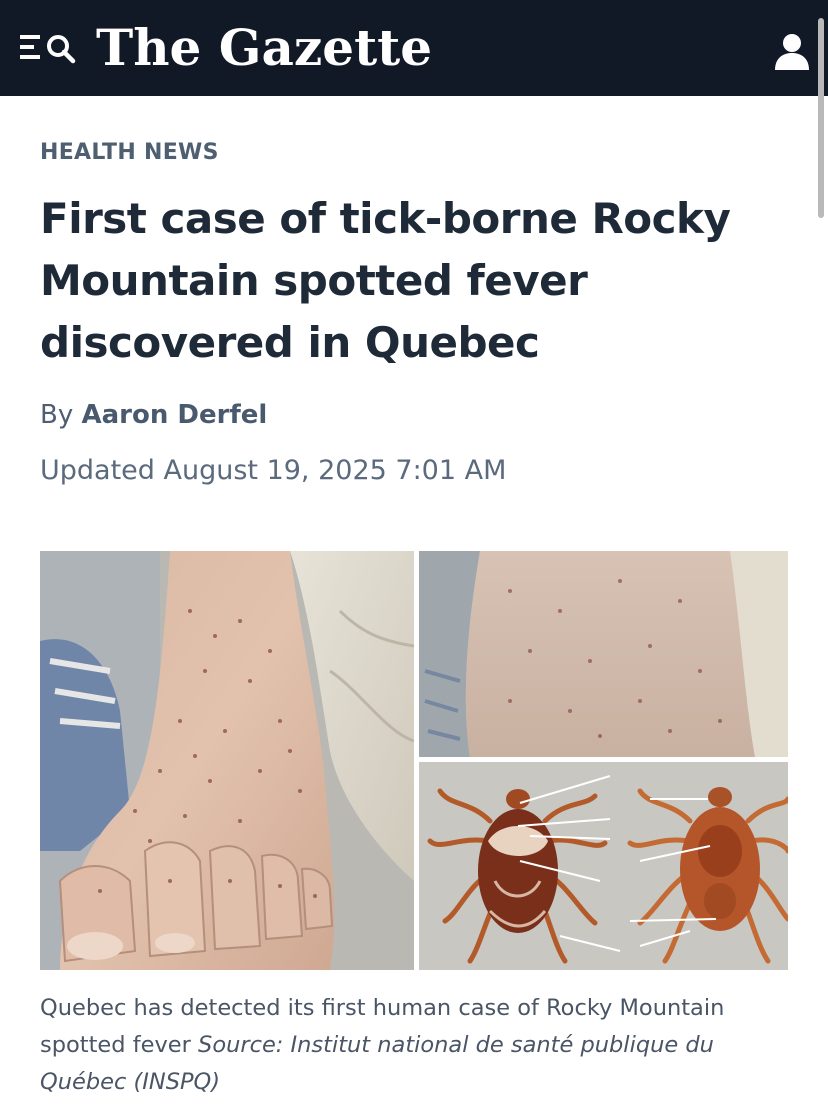  I want to click on account-button, so click(792, 52).